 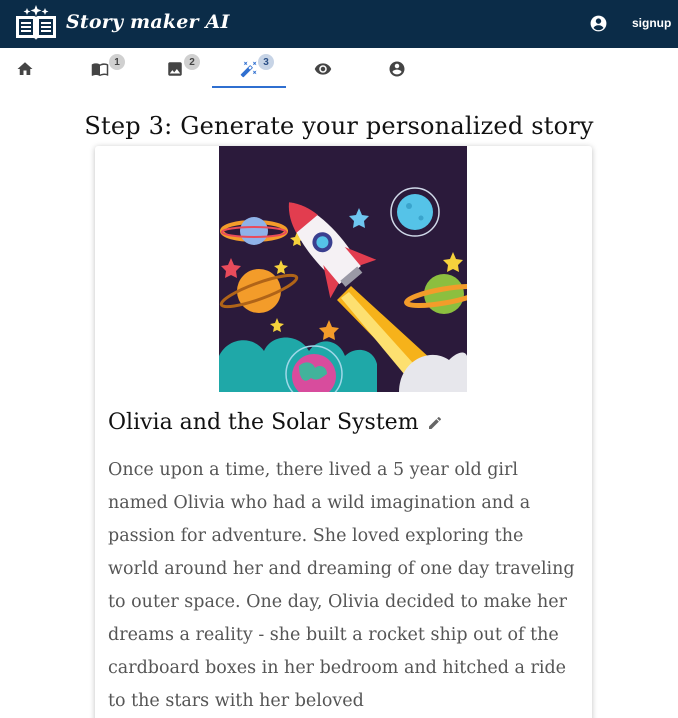 I want to click on magic-wand-icon, so click(x=248, y=69).